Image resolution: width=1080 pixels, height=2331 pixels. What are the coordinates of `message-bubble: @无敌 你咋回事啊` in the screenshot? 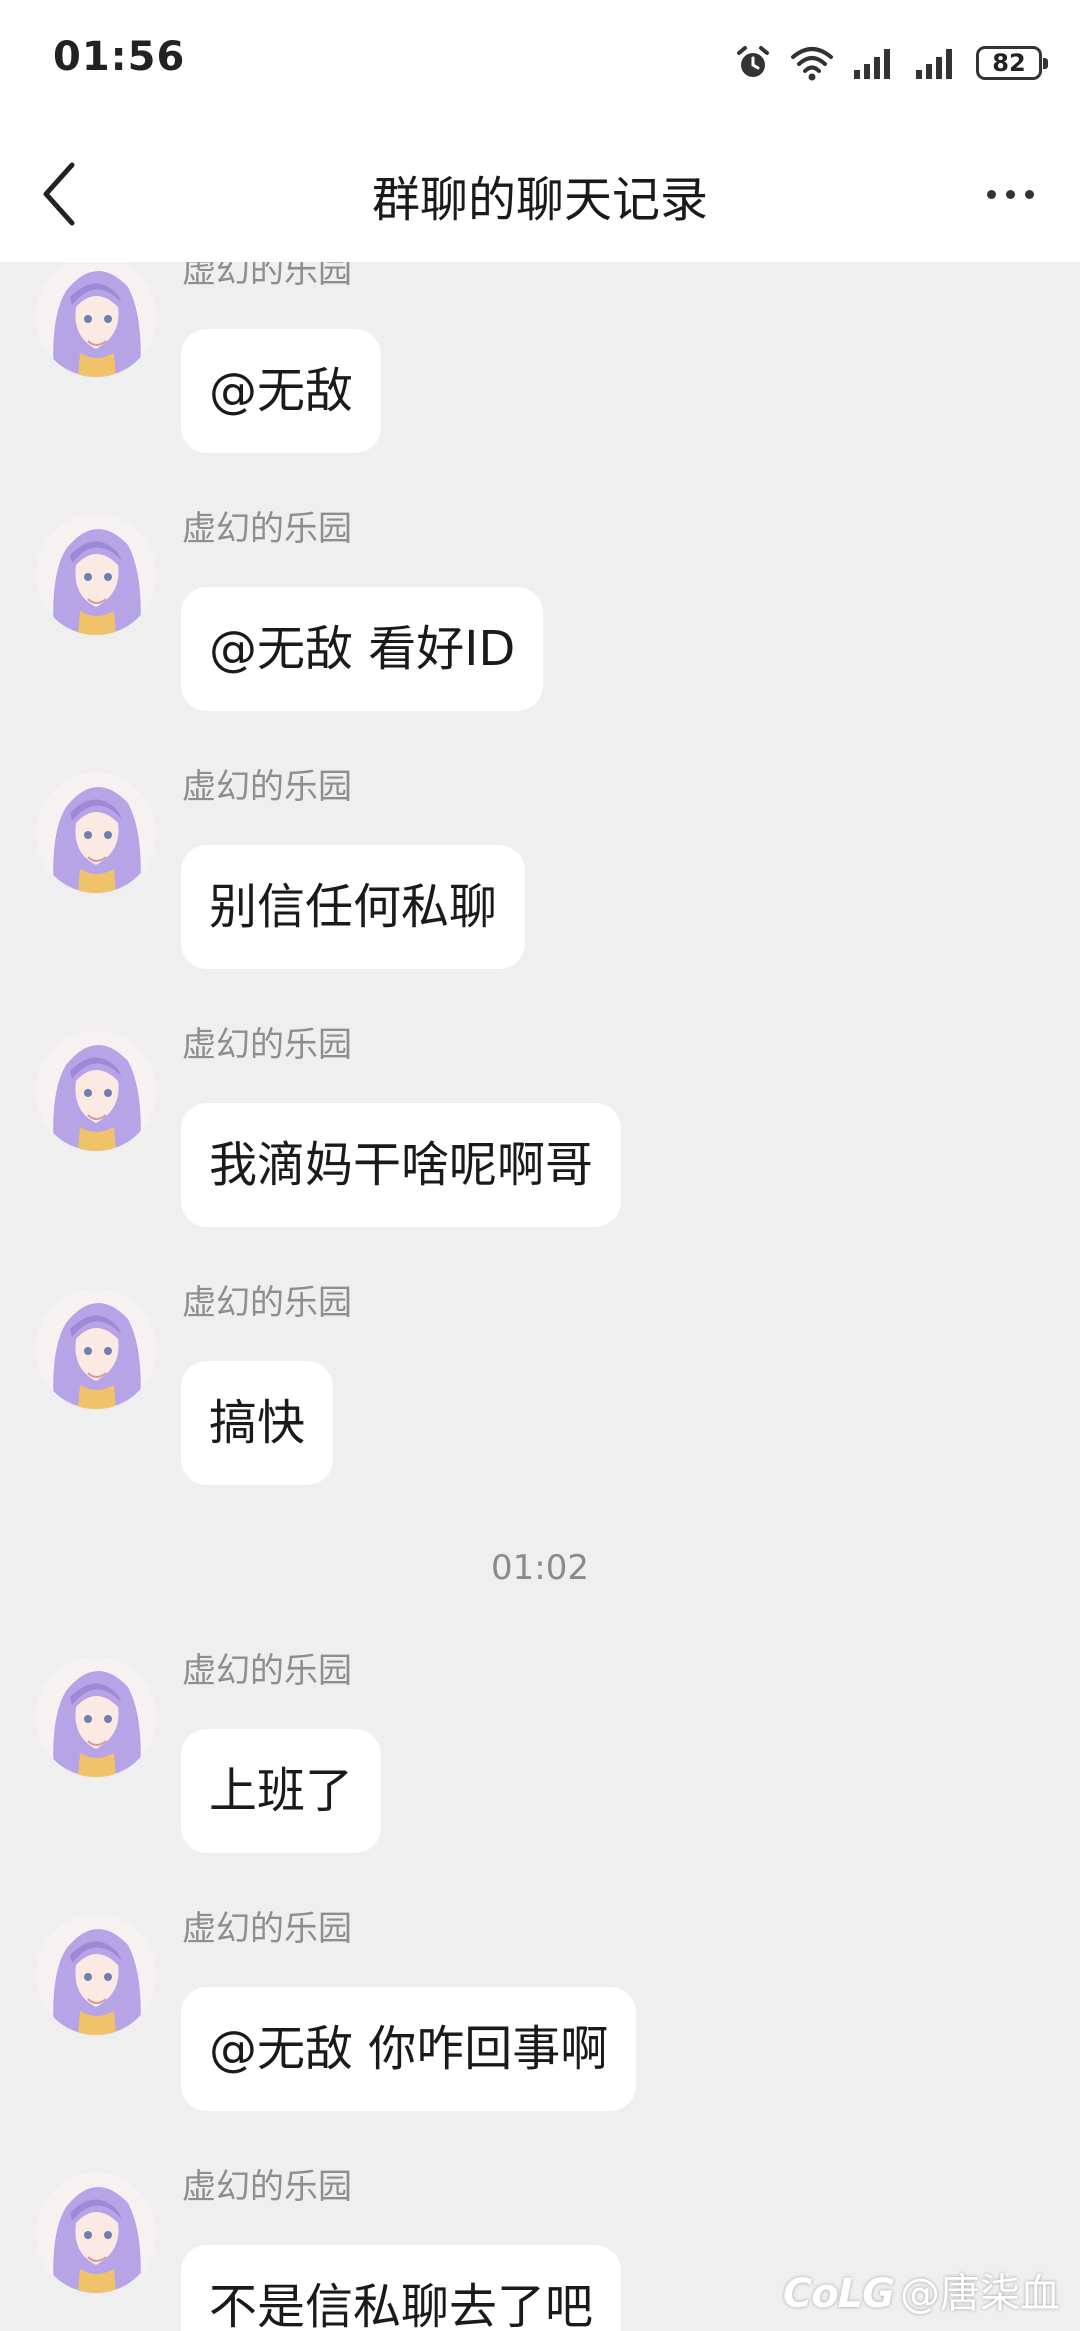 It's located at (409, 2049).